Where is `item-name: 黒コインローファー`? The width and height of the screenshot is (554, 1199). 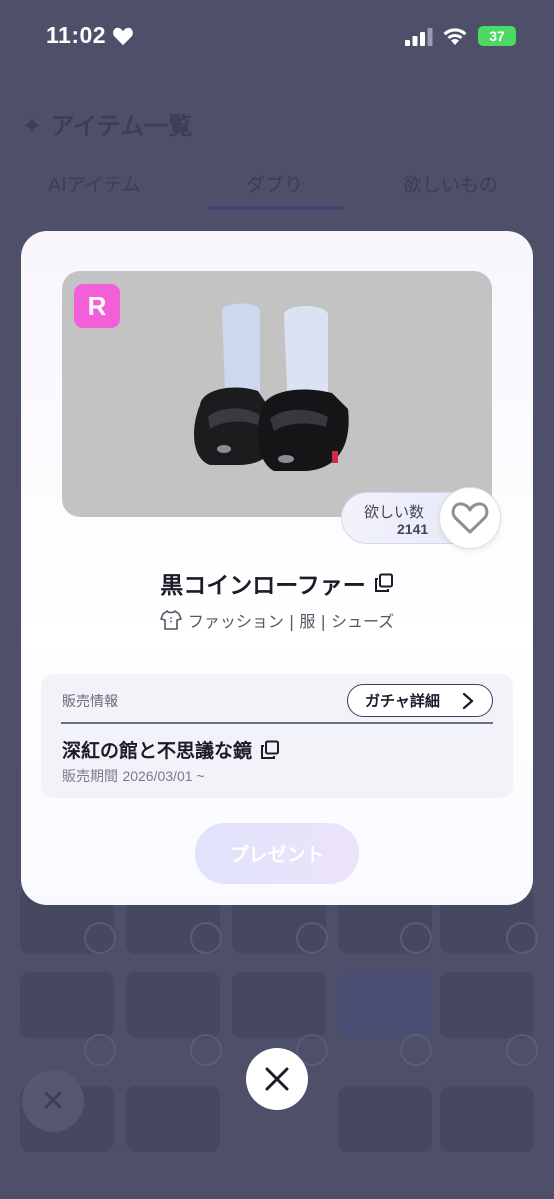
item-name: 黒コインローファー is located at coordinates (263, 586).